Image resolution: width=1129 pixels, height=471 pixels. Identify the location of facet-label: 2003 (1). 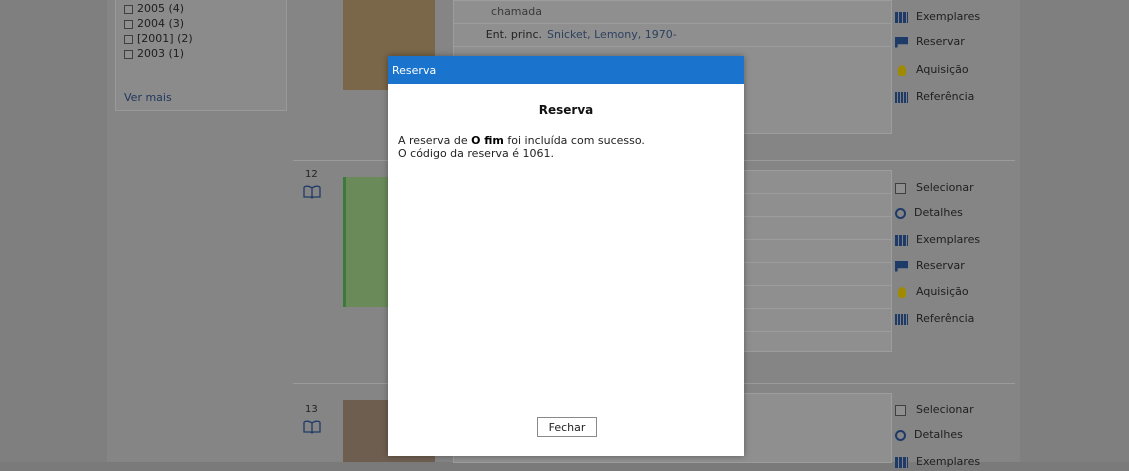
(161, 53).